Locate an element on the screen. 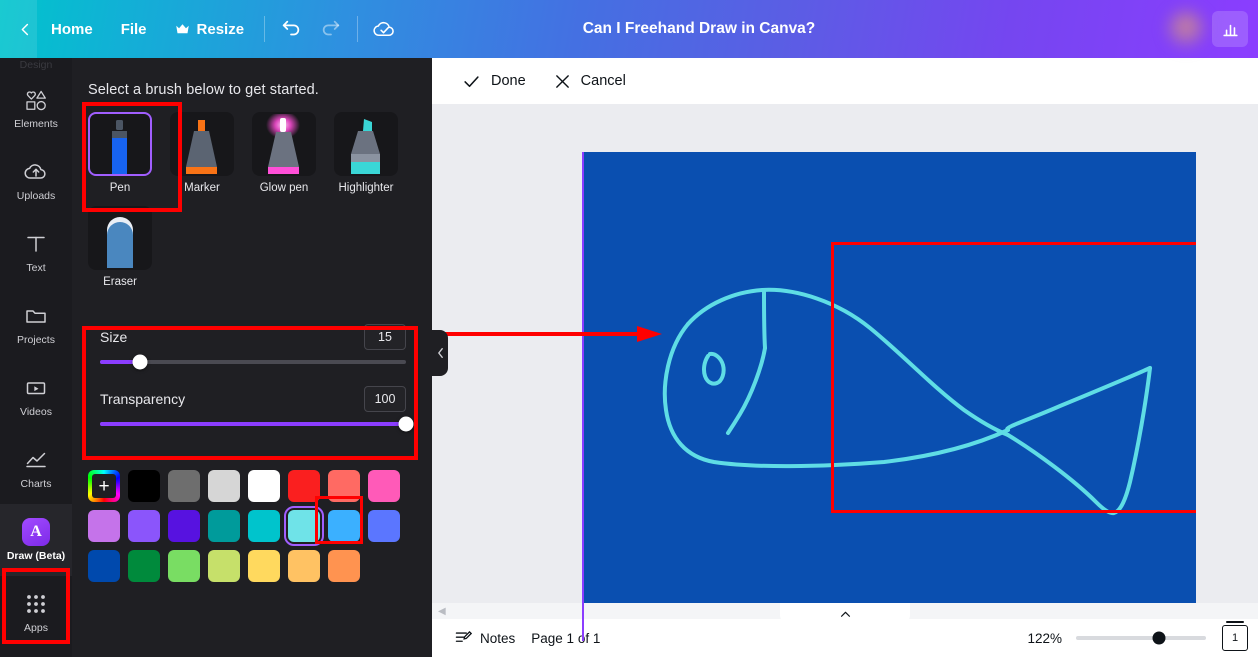 The height and width of the screenshot is (657, 1258). highlighter-brush-icon is located at coordinates (366, 144).